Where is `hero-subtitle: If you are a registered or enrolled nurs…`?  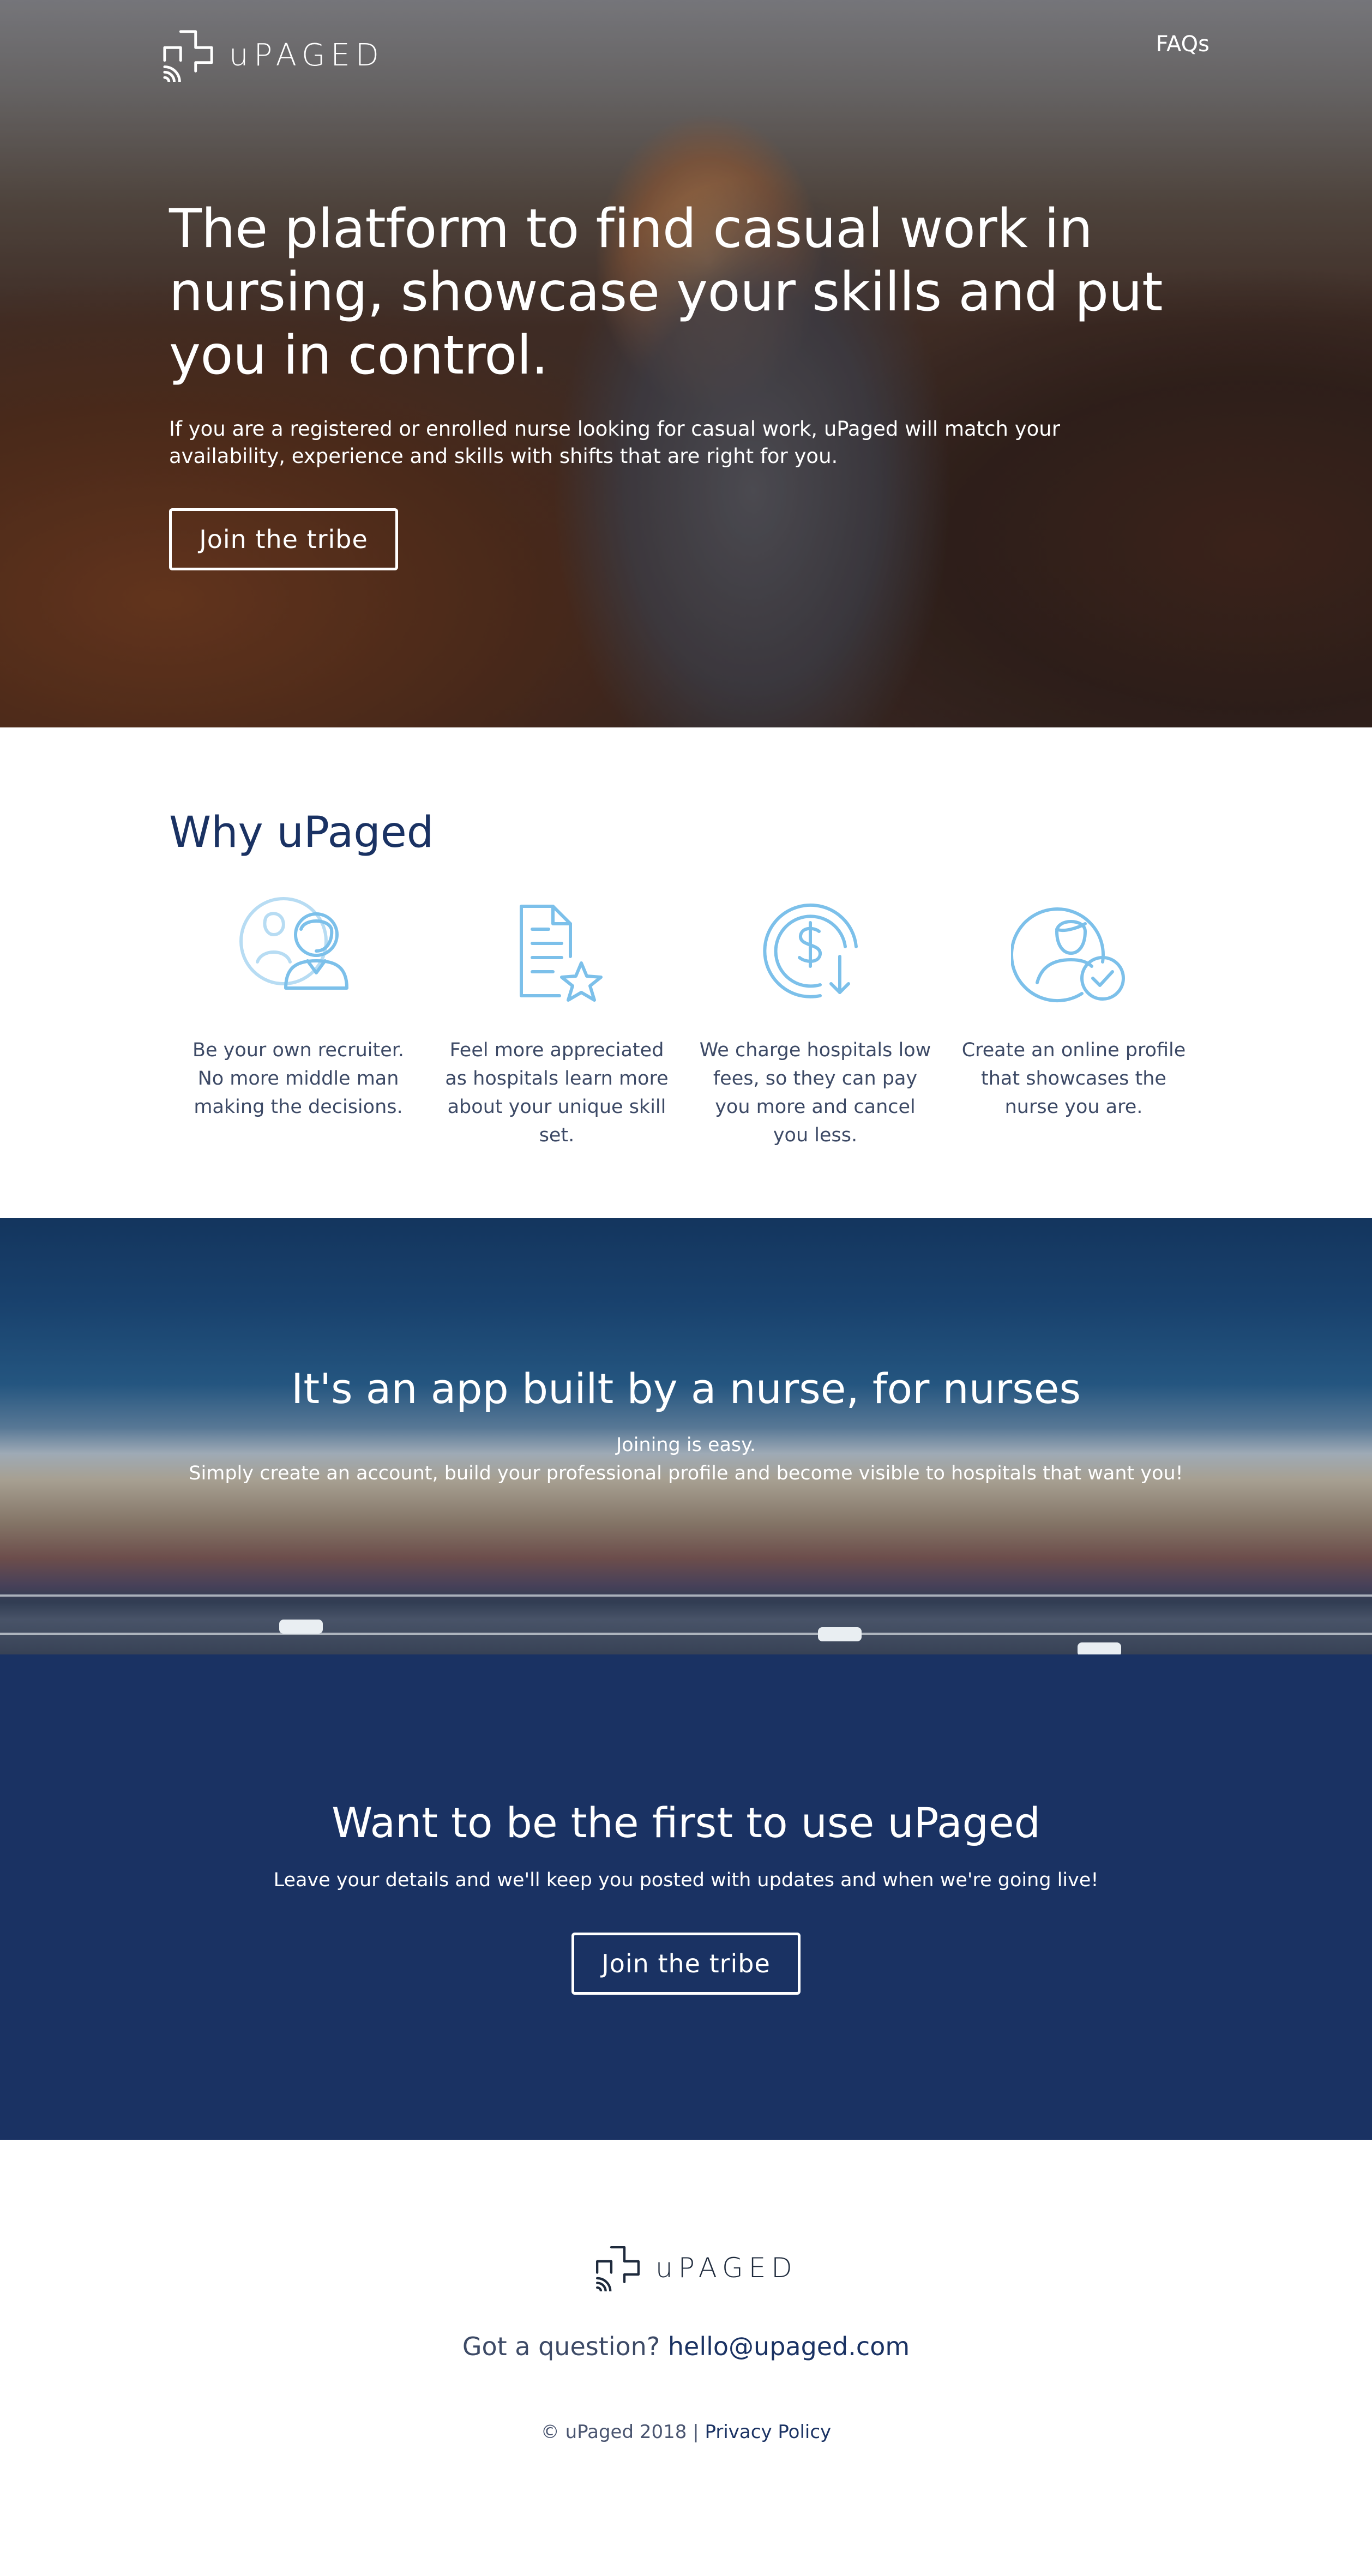 hero-subtitle: If you are a registered or enrolled nurs… is located at coordinates (615, 442).